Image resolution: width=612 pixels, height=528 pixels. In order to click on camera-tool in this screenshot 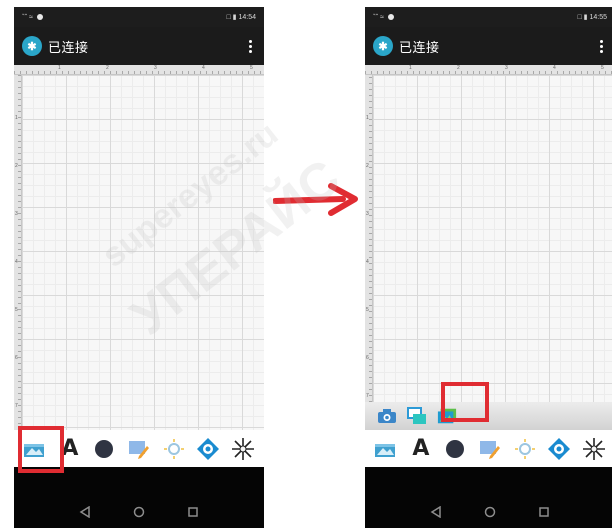, I will do `click(387, 416)`.